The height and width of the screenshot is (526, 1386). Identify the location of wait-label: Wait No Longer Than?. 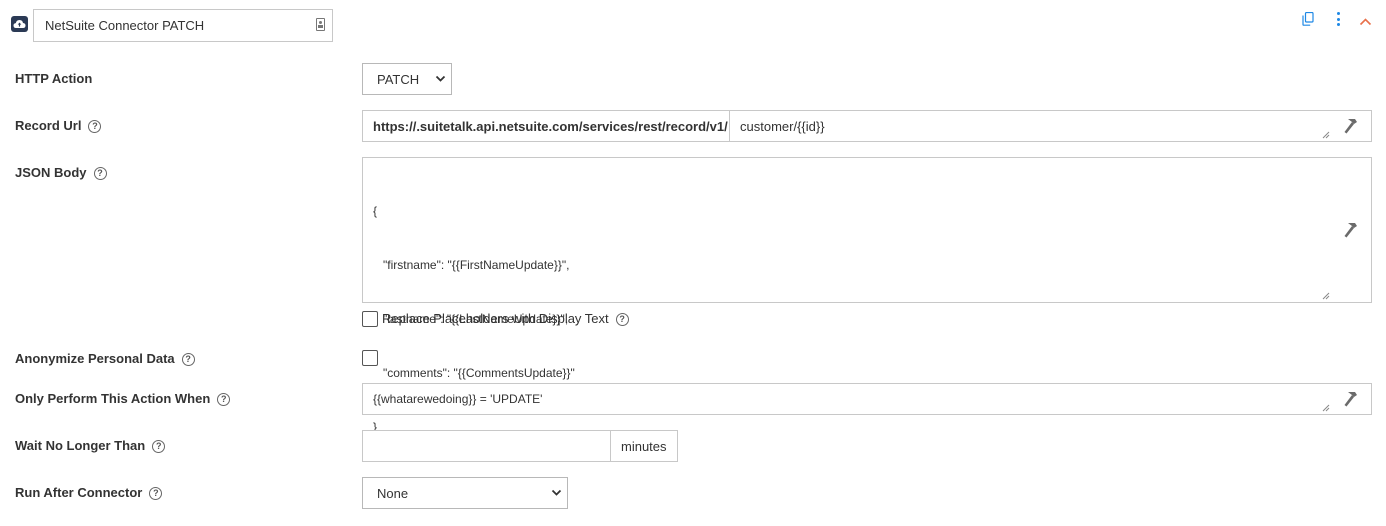
(90, 446).